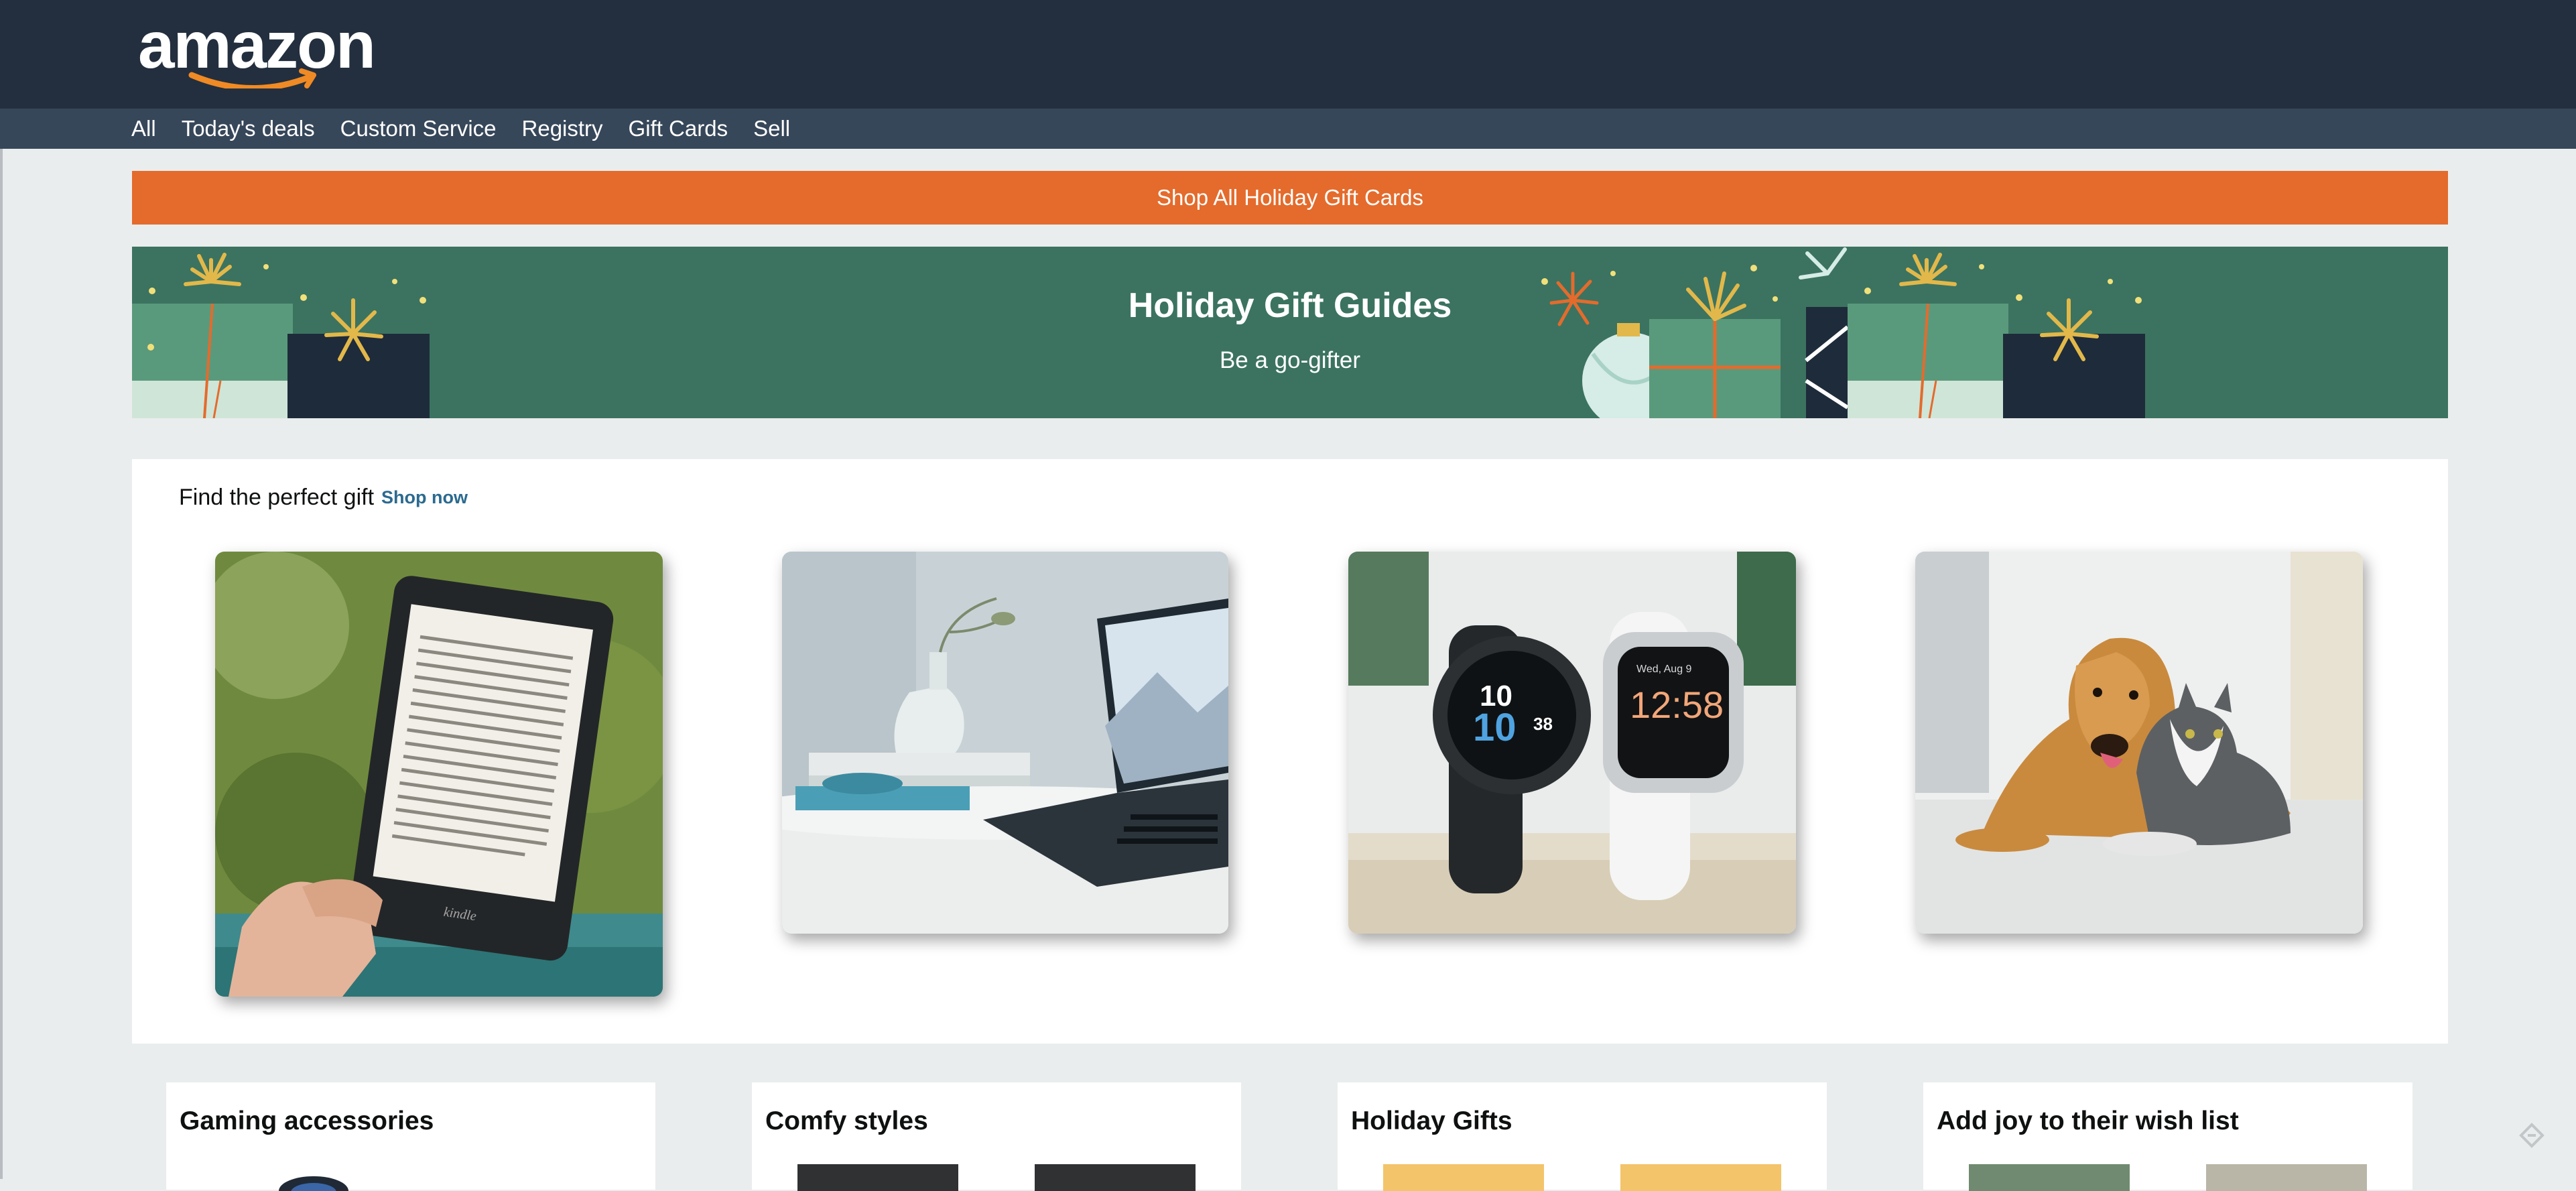 The image size is (2576, 1191). I want to click on gift-card-kindle: kindle, so click(439, 775).